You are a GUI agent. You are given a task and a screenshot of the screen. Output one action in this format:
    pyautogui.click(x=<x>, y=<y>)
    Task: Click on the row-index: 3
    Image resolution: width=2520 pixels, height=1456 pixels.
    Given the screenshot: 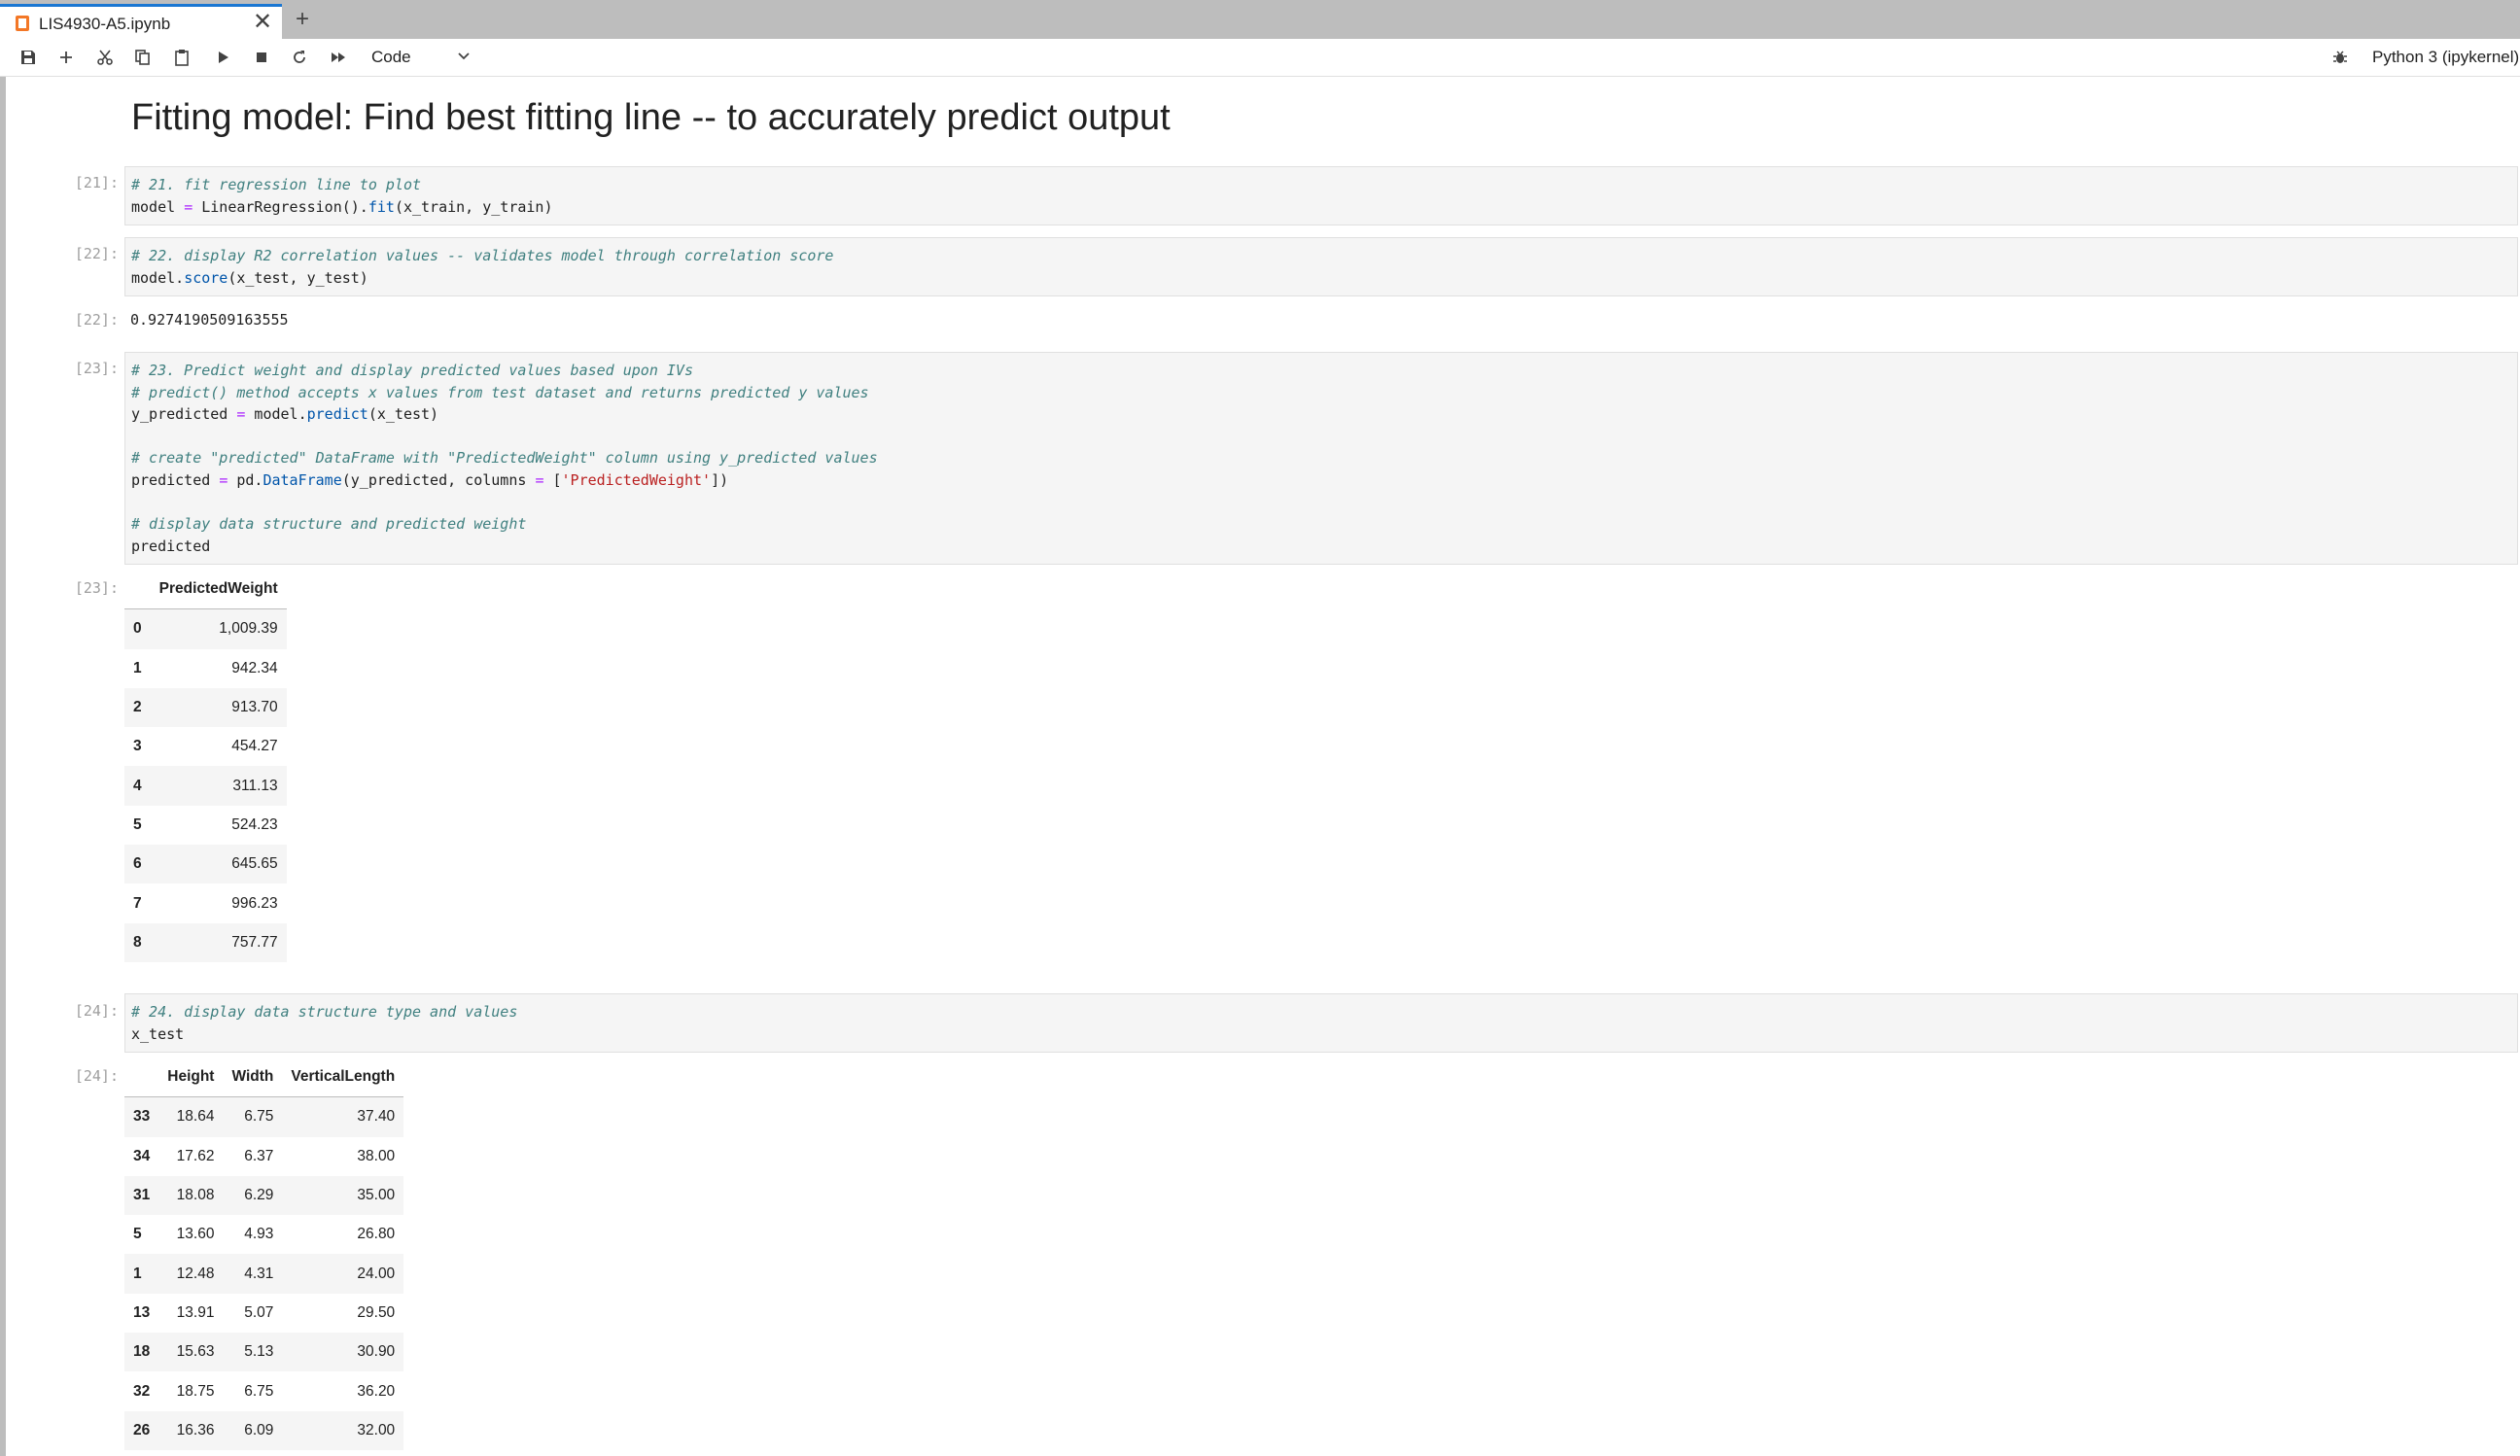 What is the action you would take?
    pyautogui.click(x=137, y=746)
    